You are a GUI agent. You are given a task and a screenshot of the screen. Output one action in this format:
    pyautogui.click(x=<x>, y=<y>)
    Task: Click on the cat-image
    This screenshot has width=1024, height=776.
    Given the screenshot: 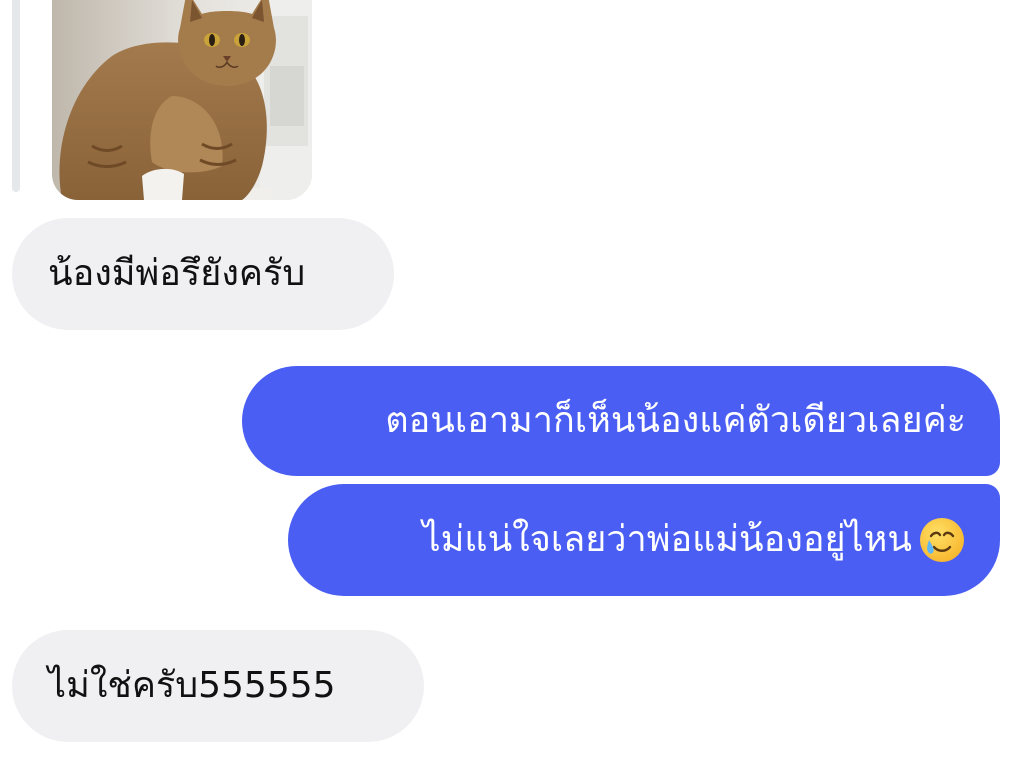 What is the action you would take?
    pyautogui.click(x=182, y=100)
    